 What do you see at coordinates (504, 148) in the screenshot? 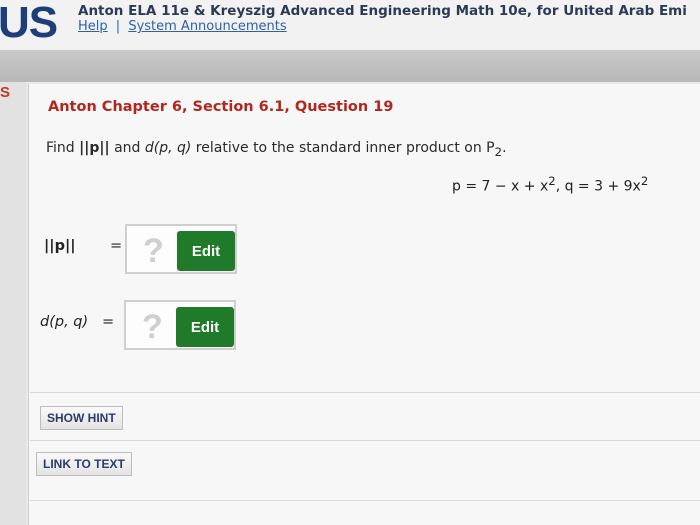
I see `prompt-text: .` at bounding box center [504, 148].